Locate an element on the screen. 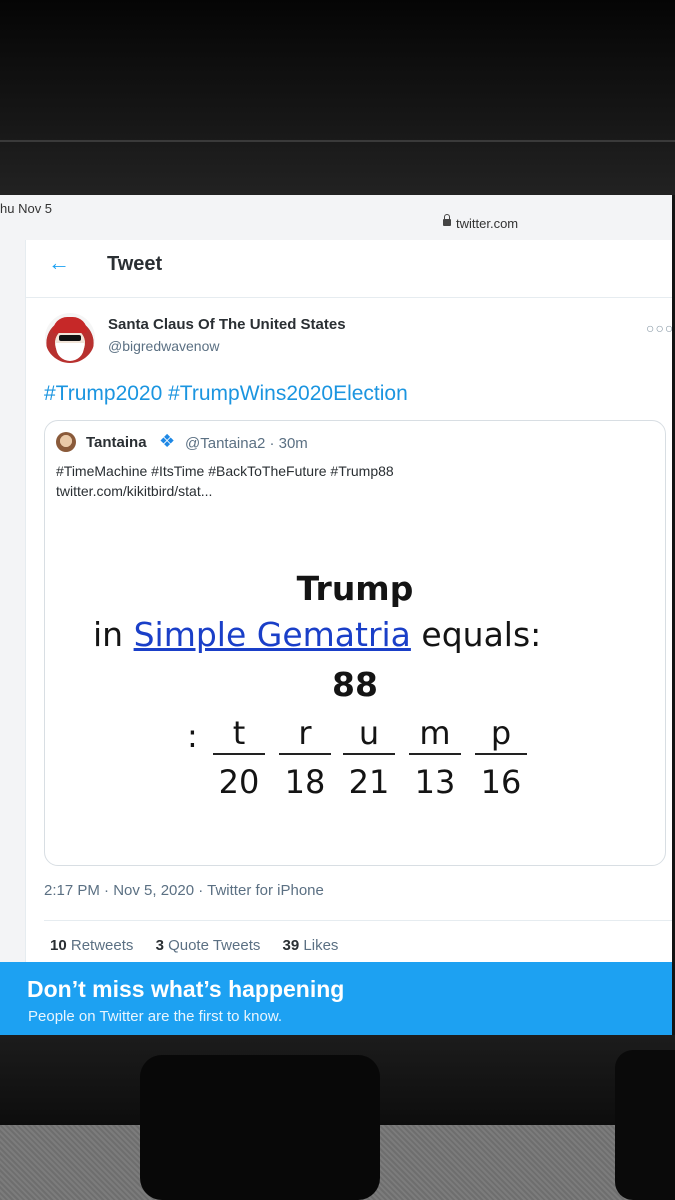 This screenshot has height=1200, width=675. gematria-title: Trump is located at coordinates (355, 588).